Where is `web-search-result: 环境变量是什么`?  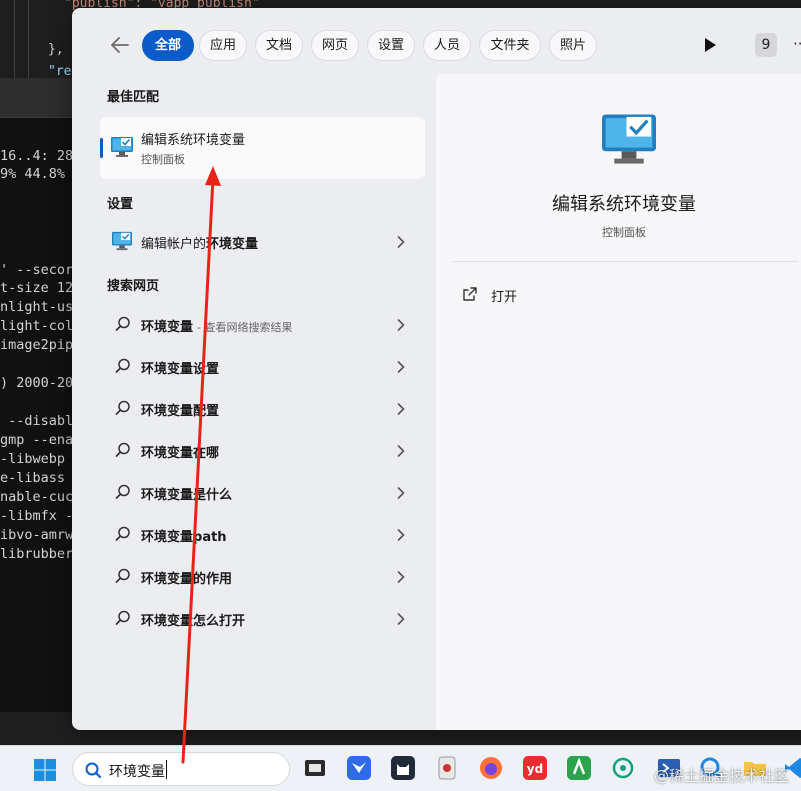 web-search-result: 环境变量是什么 is located at coordinates (262, 492).